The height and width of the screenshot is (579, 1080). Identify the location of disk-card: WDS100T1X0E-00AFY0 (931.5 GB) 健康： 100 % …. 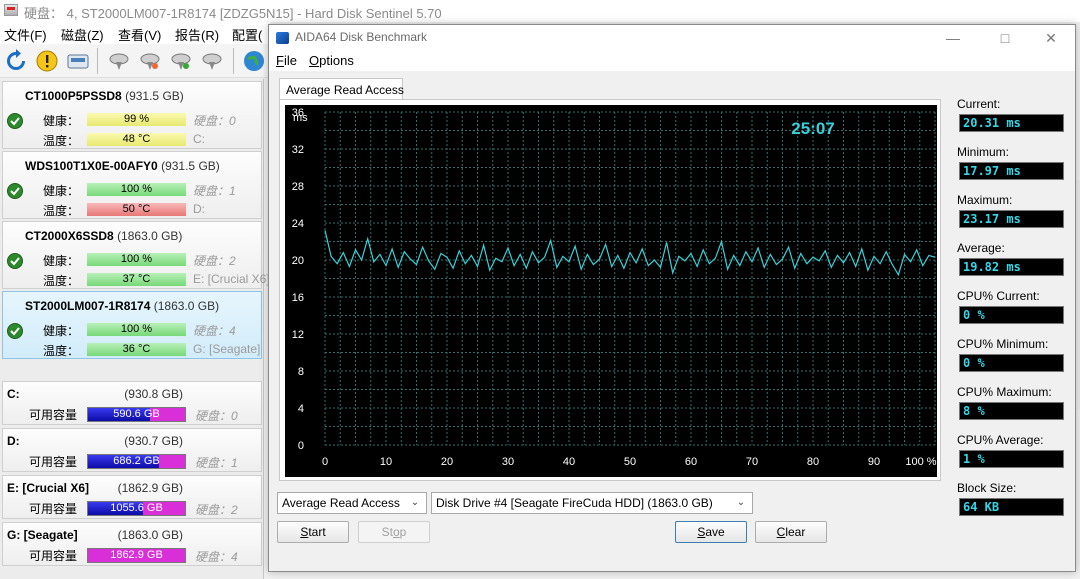
(132, 185).